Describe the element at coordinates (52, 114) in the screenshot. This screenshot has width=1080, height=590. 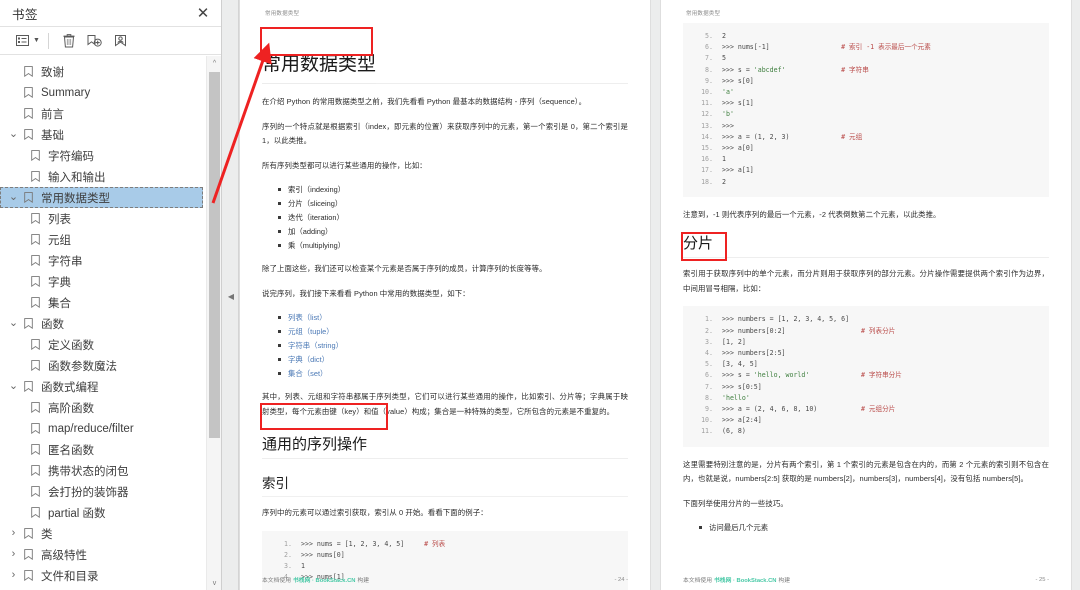
I see `bookmark-item-label: 前言` at that location.